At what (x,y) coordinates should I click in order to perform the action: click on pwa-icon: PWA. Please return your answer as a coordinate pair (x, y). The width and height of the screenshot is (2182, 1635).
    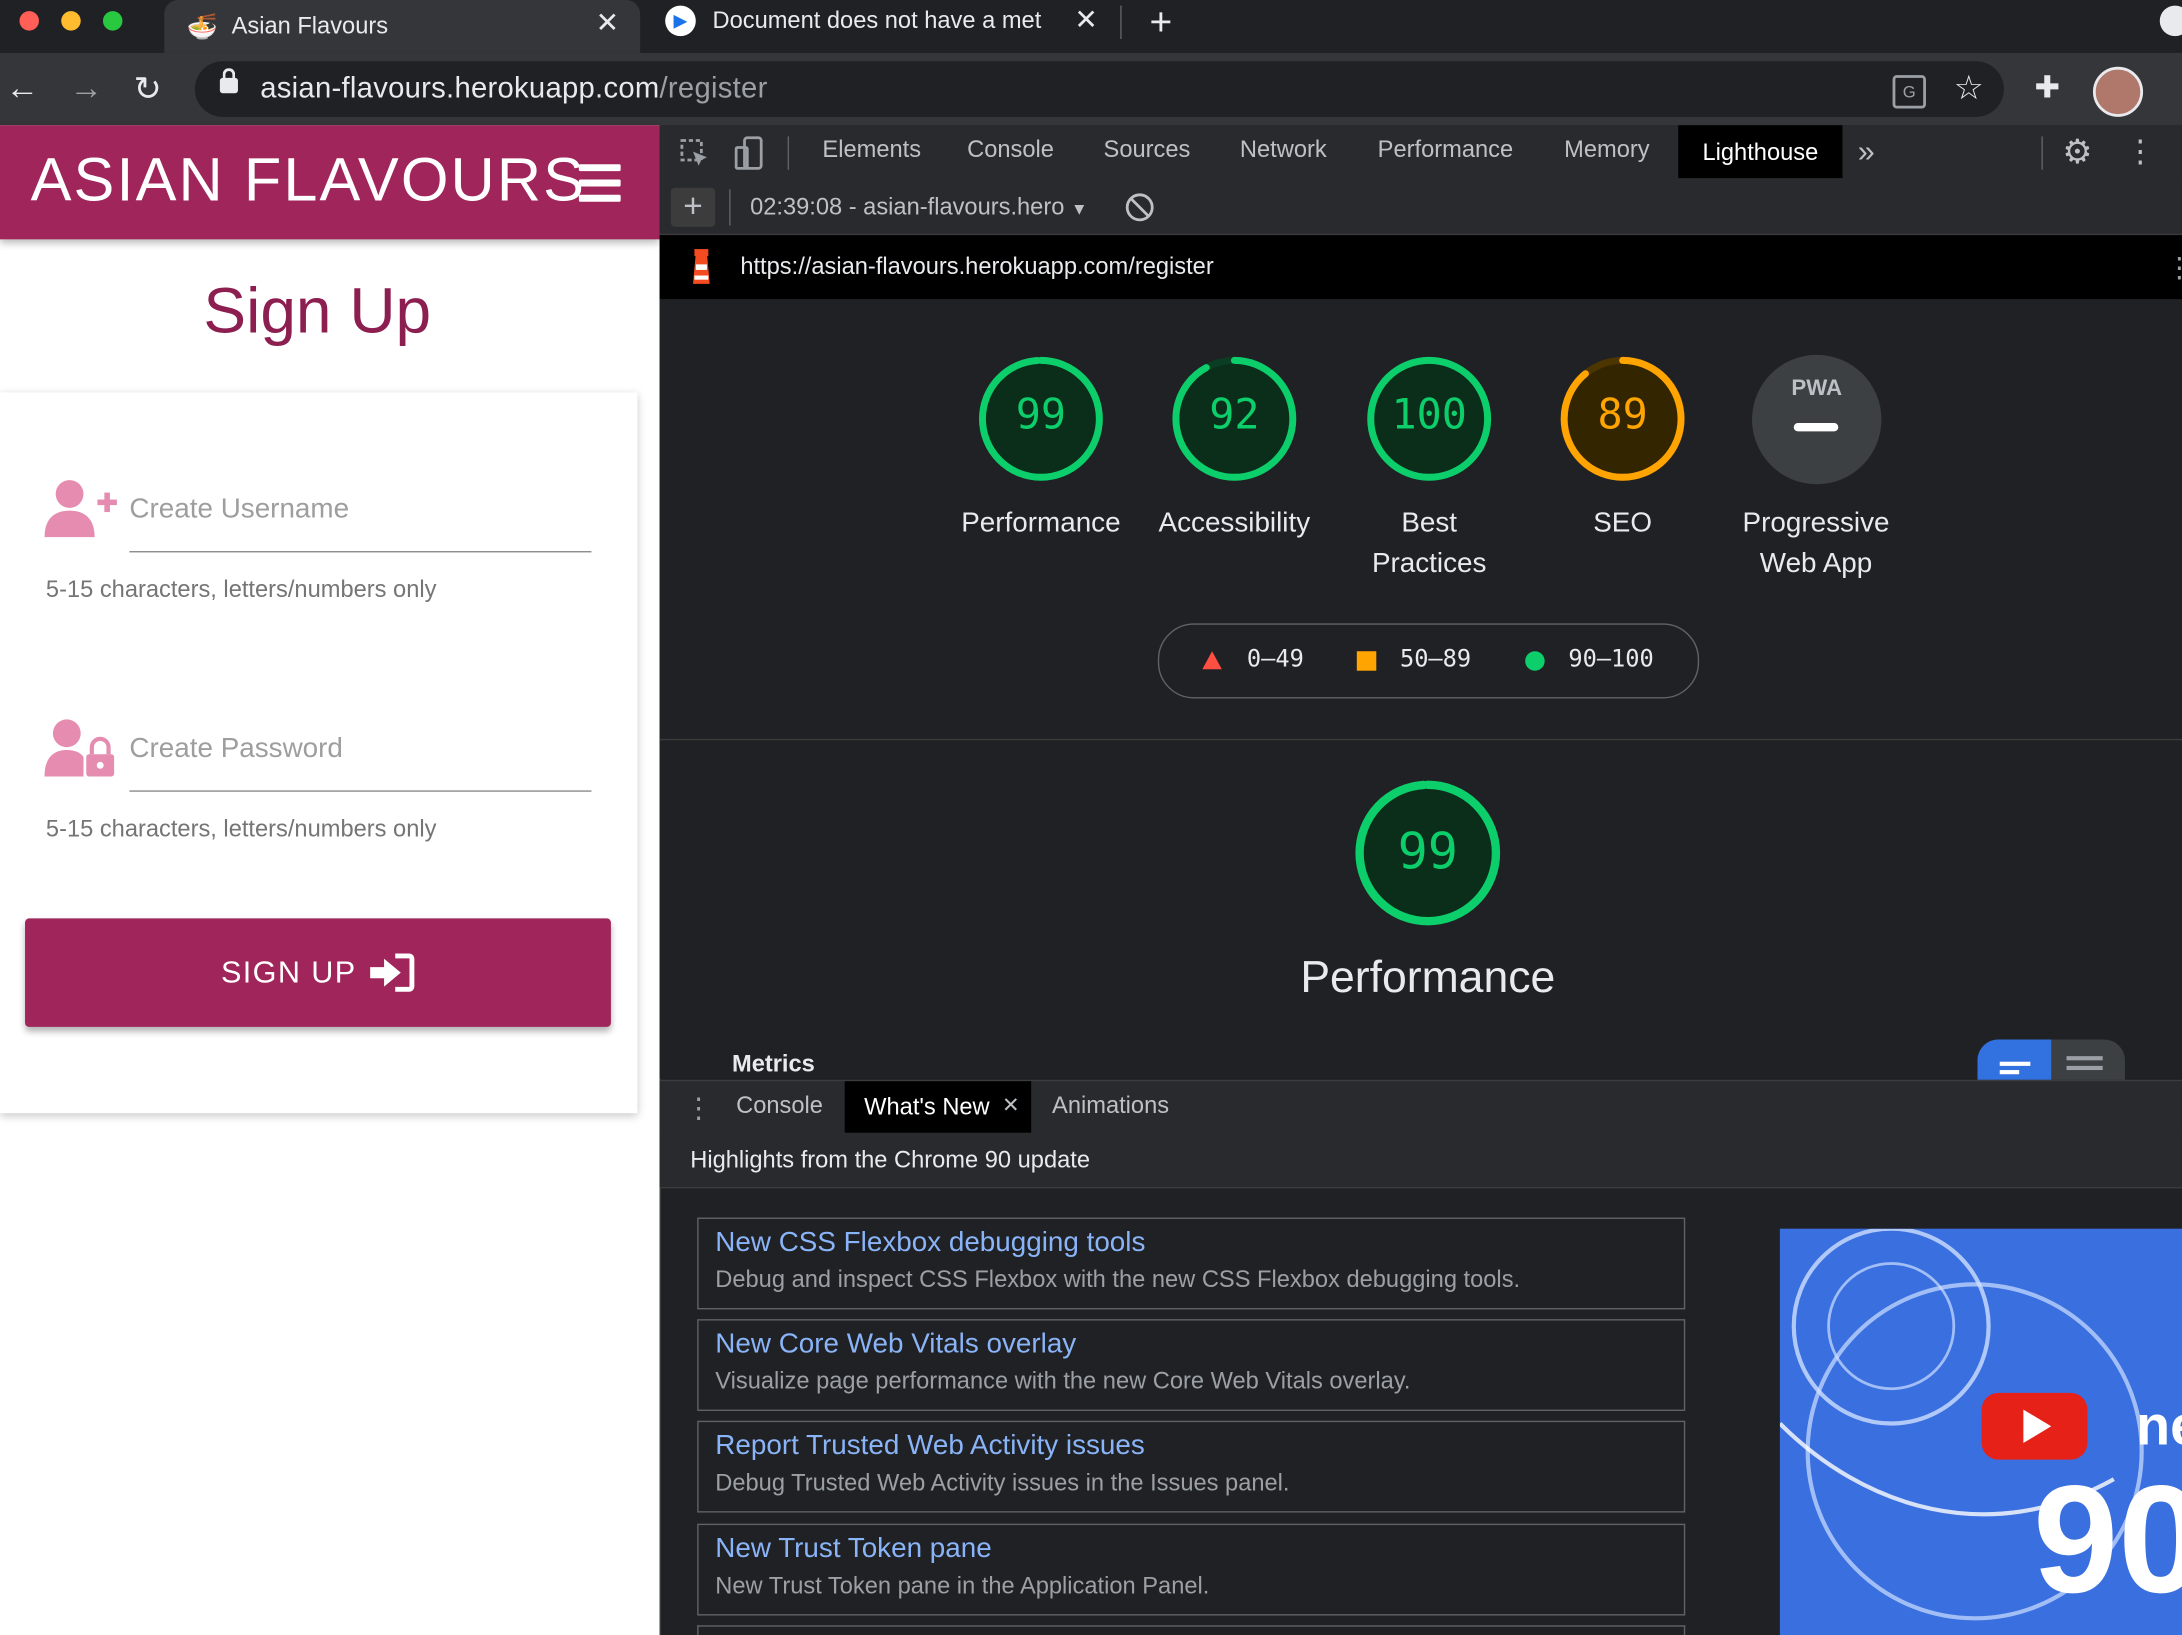
    Looking at the image, I should click on (1817, 389).